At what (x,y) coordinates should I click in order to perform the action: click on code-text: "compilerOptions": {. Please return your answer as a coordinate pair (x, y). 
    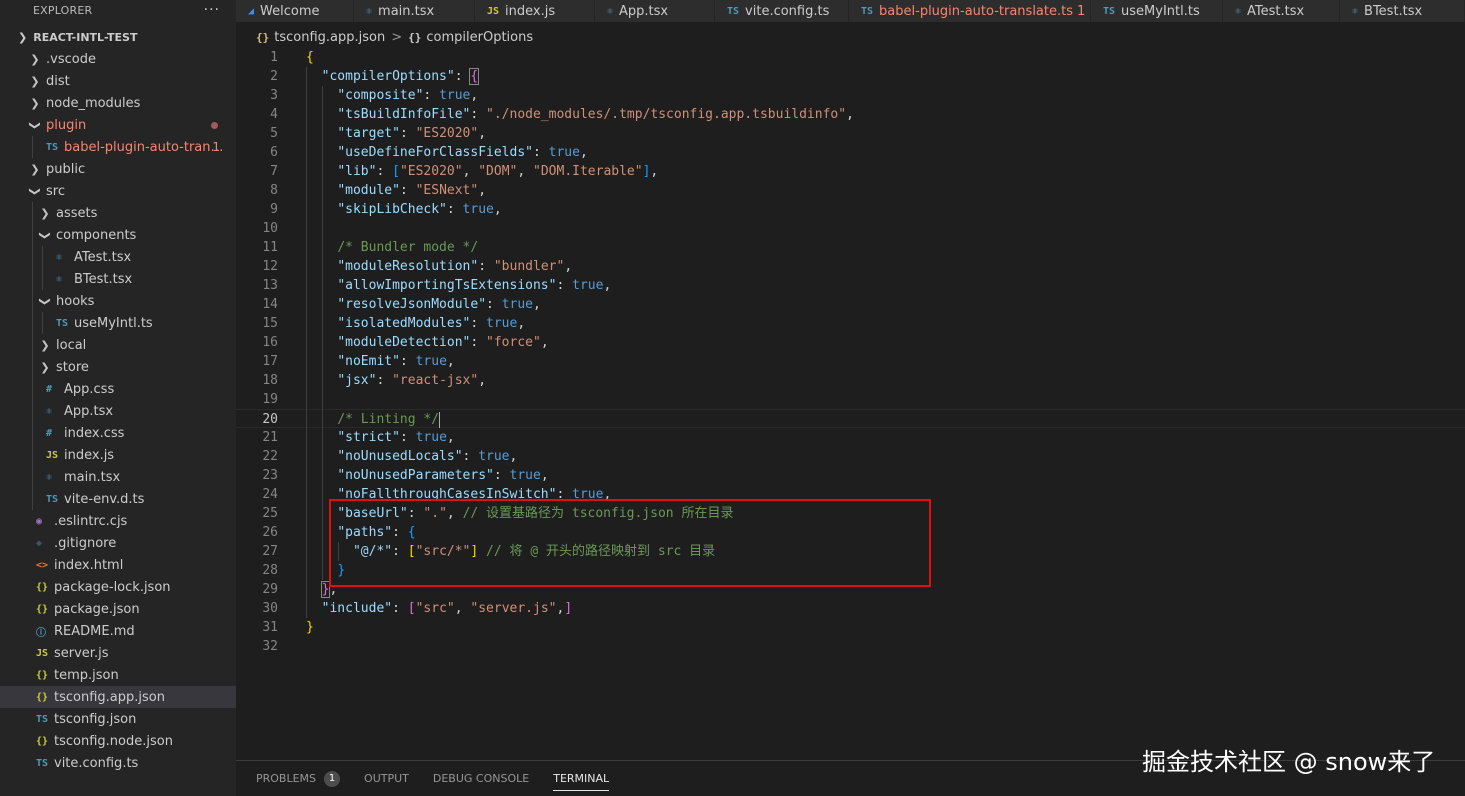
    Looking at the image, I should click on (400, 76).